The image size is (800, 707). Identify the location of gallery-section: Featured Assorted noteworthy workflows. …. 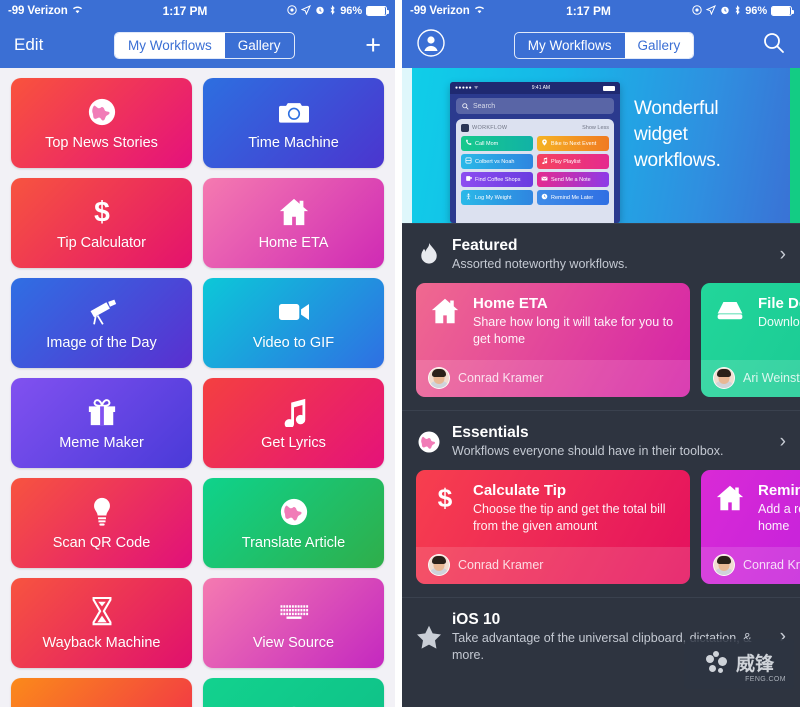
(601, 316).